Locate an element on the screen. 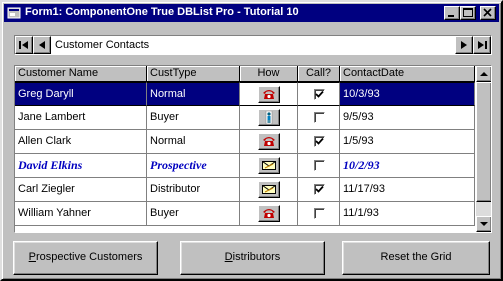 Image resolution: width=503 pixels, height=281 pixels. close-button is located at coordinates (488, 13).